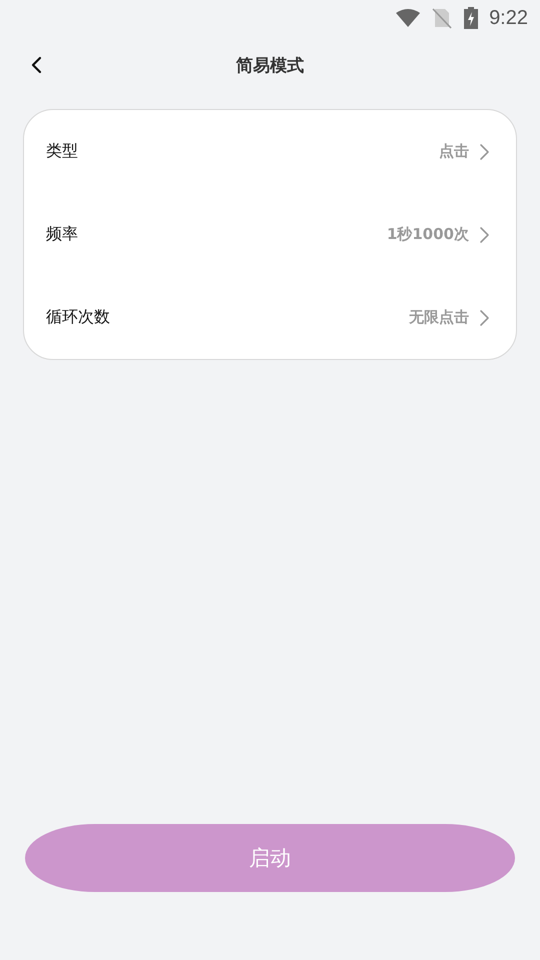  What do you see at coordinates (408, 18) in the screenshot?
I see `wifi-icon` at bounding box center [408, 18].